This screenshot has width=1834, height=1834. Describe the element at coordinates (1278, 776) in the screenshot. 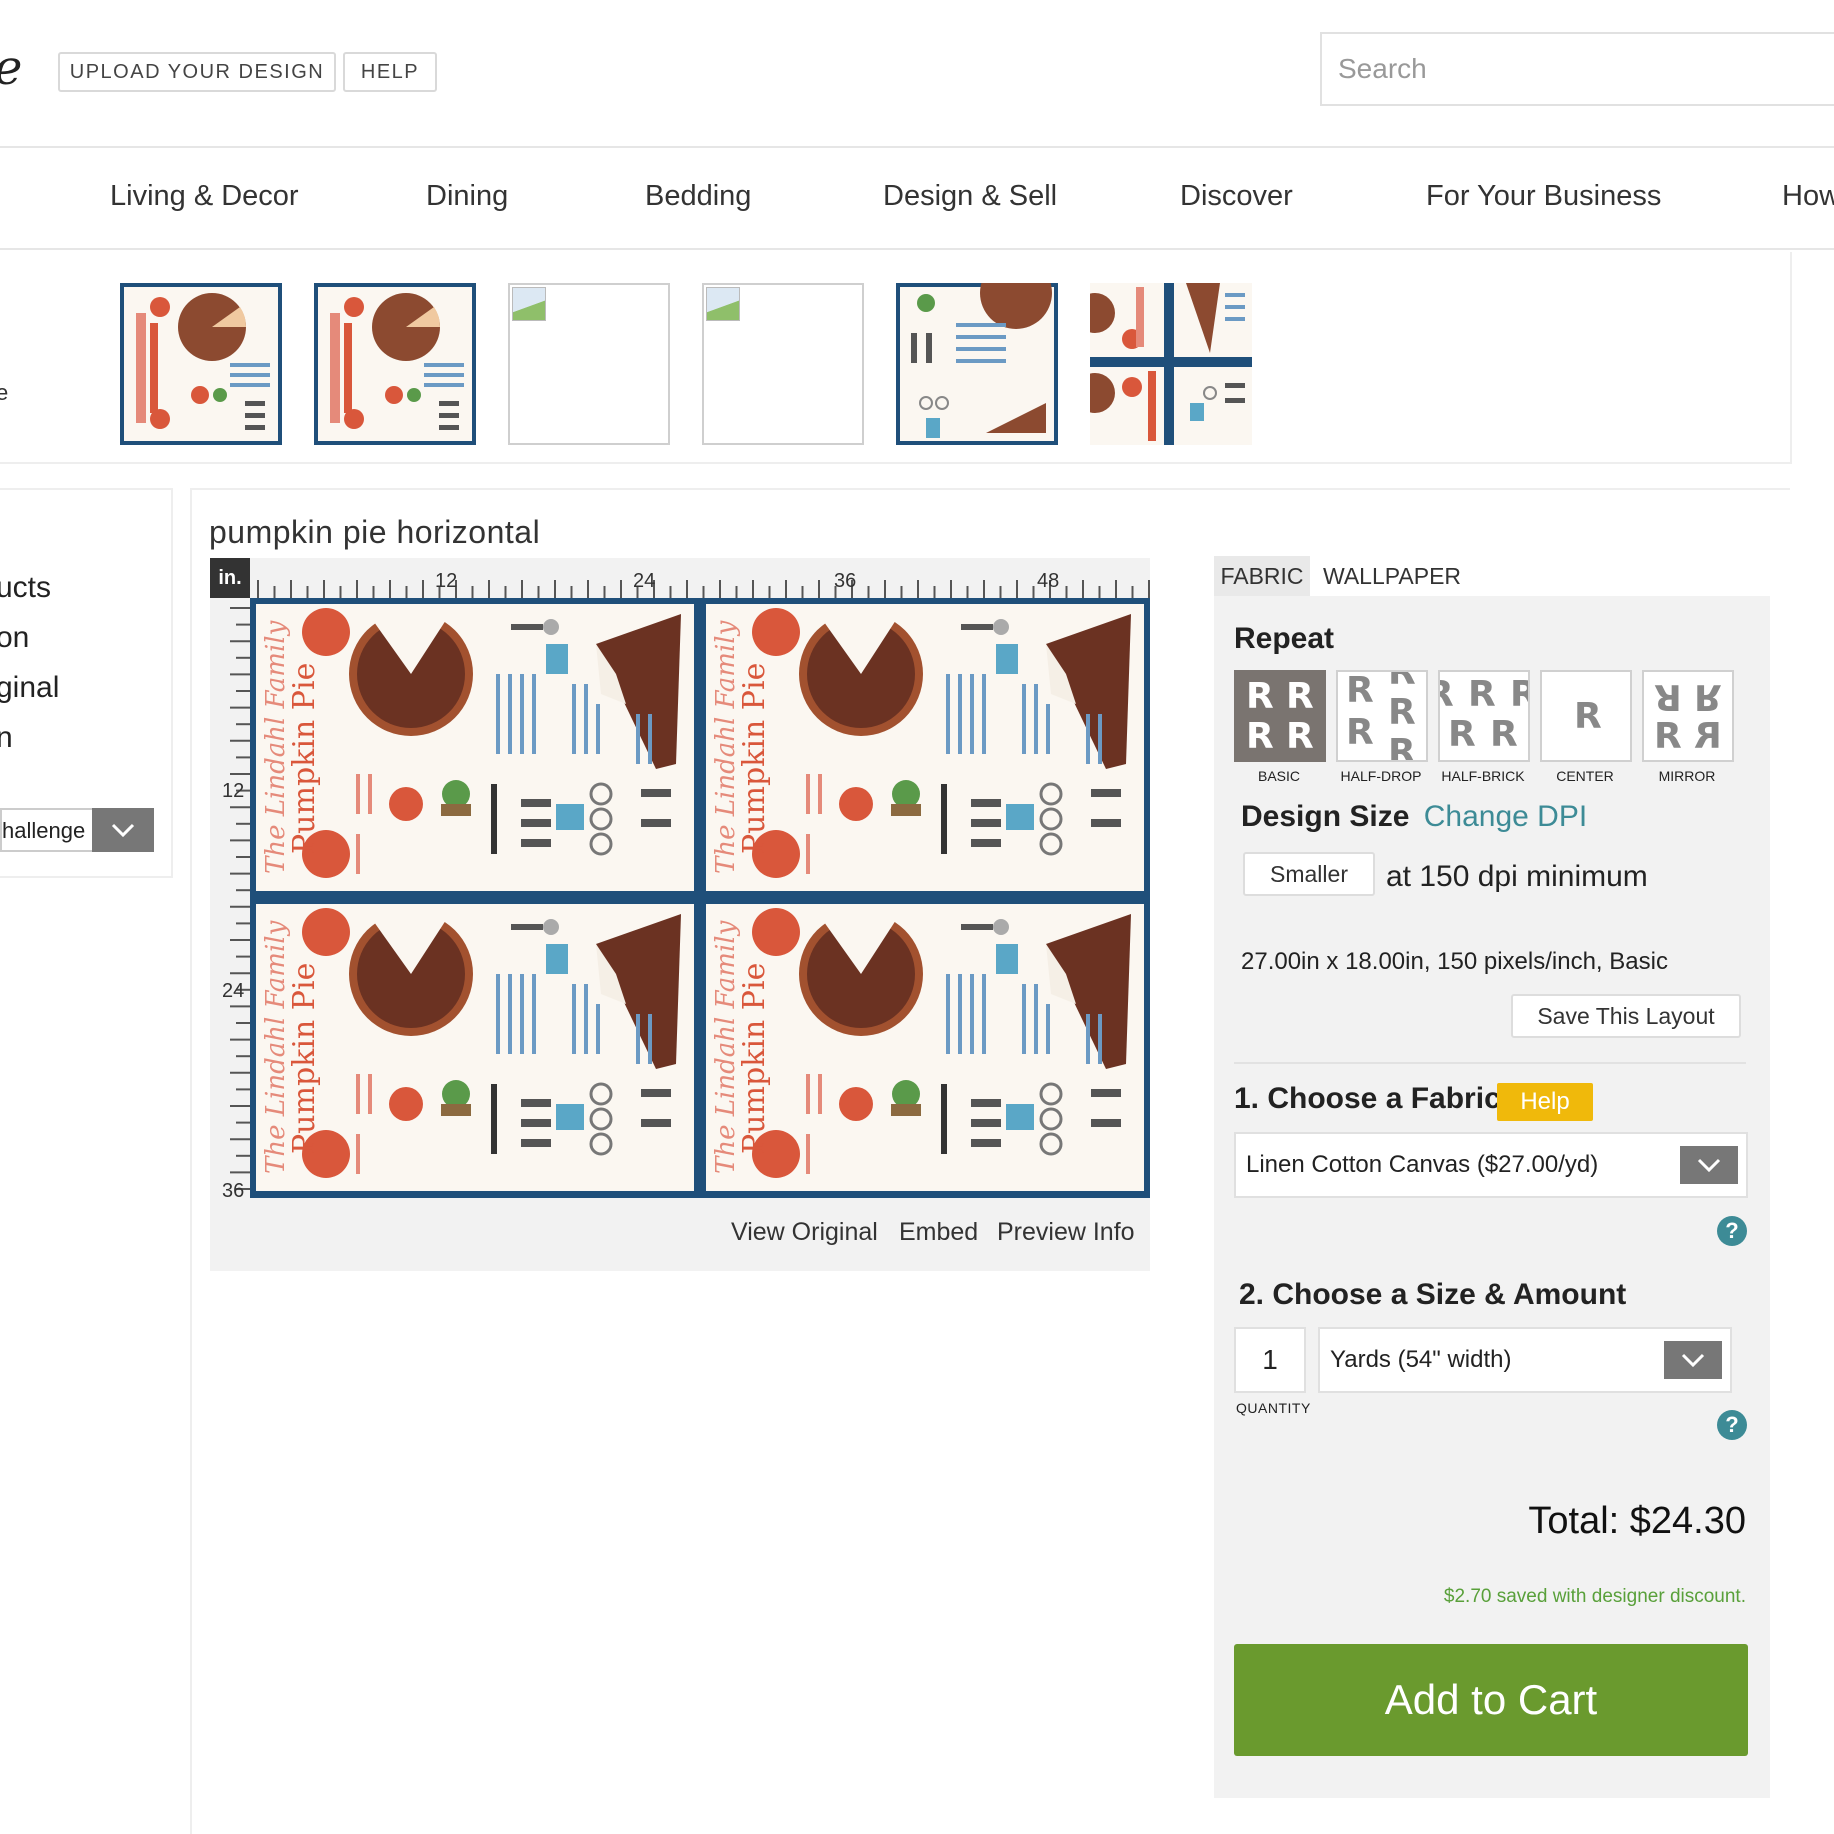

I see `repeat-label-basic: BASIC` at that location.